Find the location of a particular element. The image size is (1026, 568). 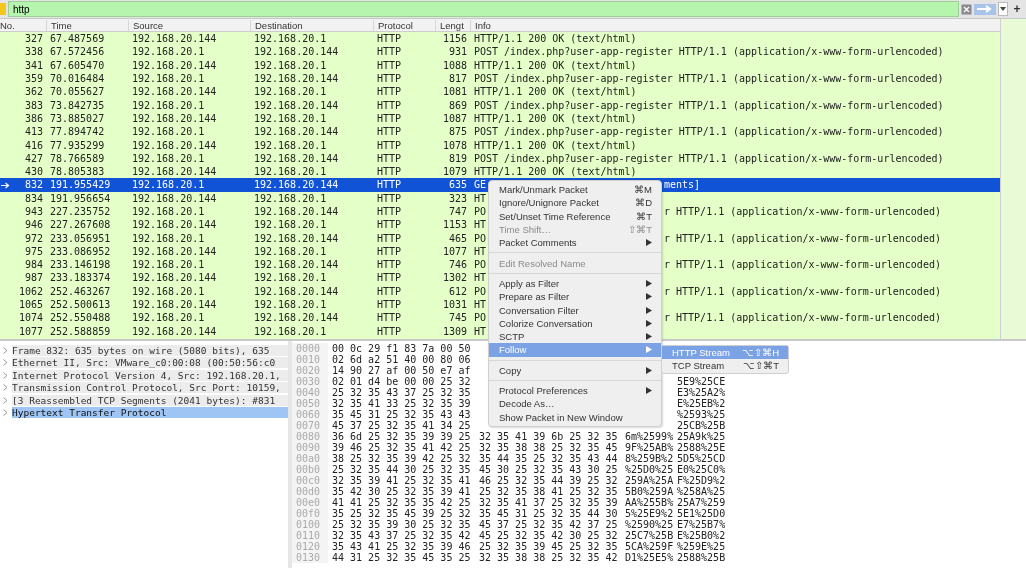

add-filter-button: + is located at coordinates (1017, 9).